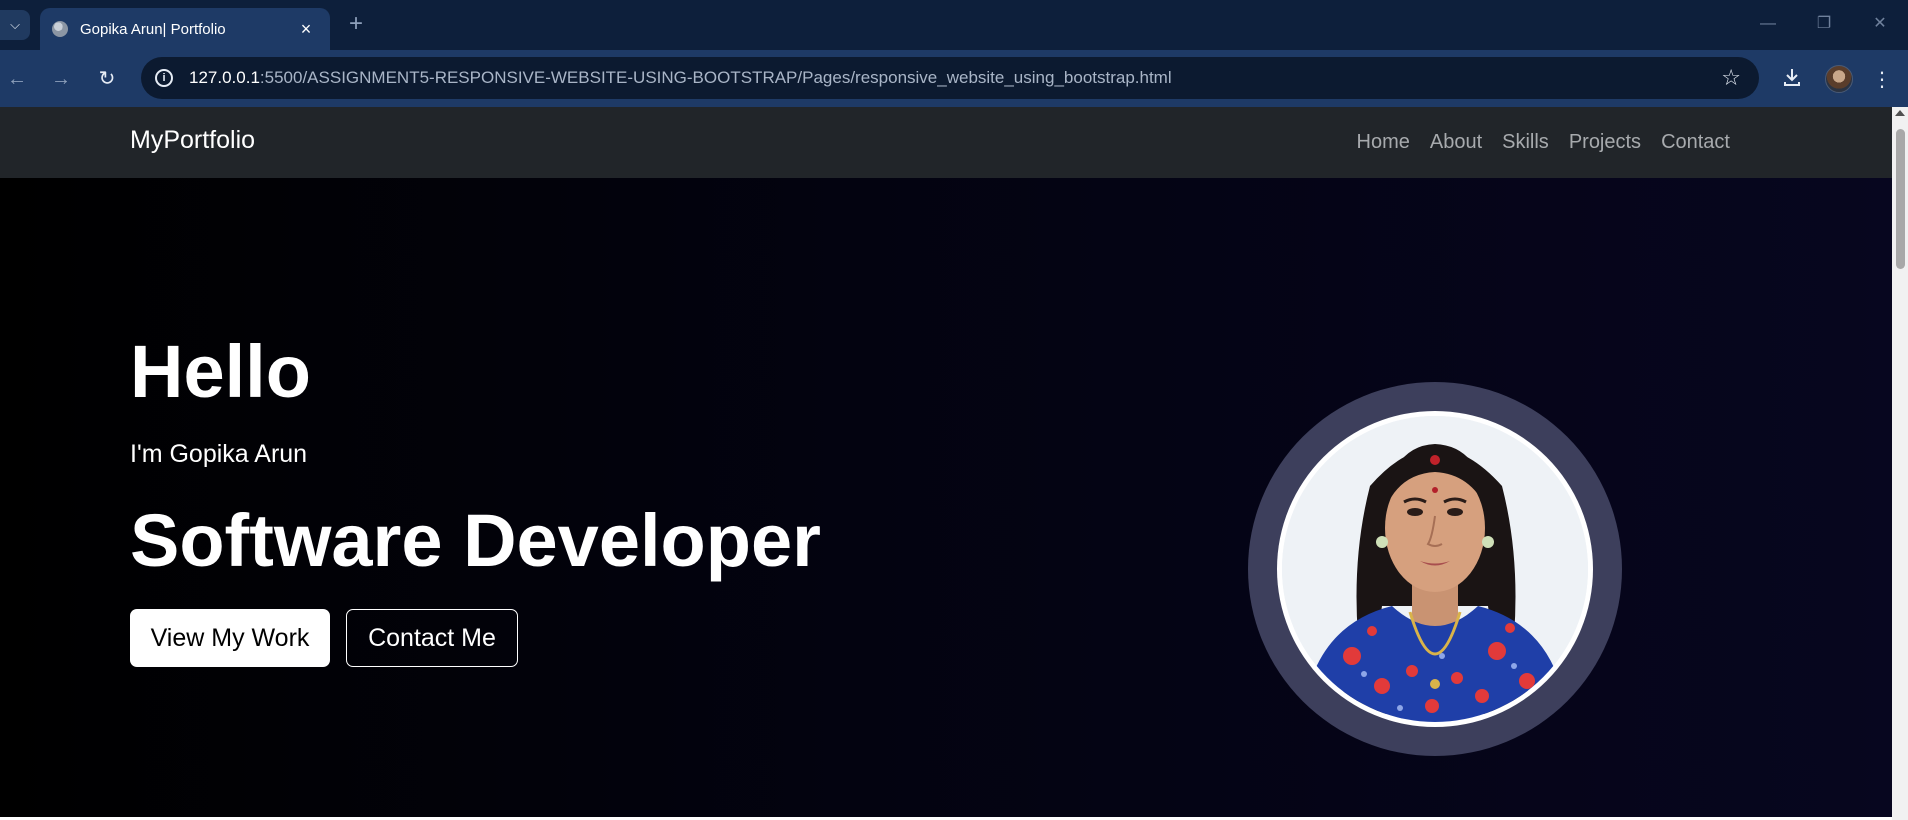 Image resolution: width=1908 pixels, height=820 pixels. Describe the element at coordinates (954, 25) in the screenshot. I see `browser-tab-strip: ⌵ Gopika Arun| Portfolio × + — ❐ ✕` at that location.